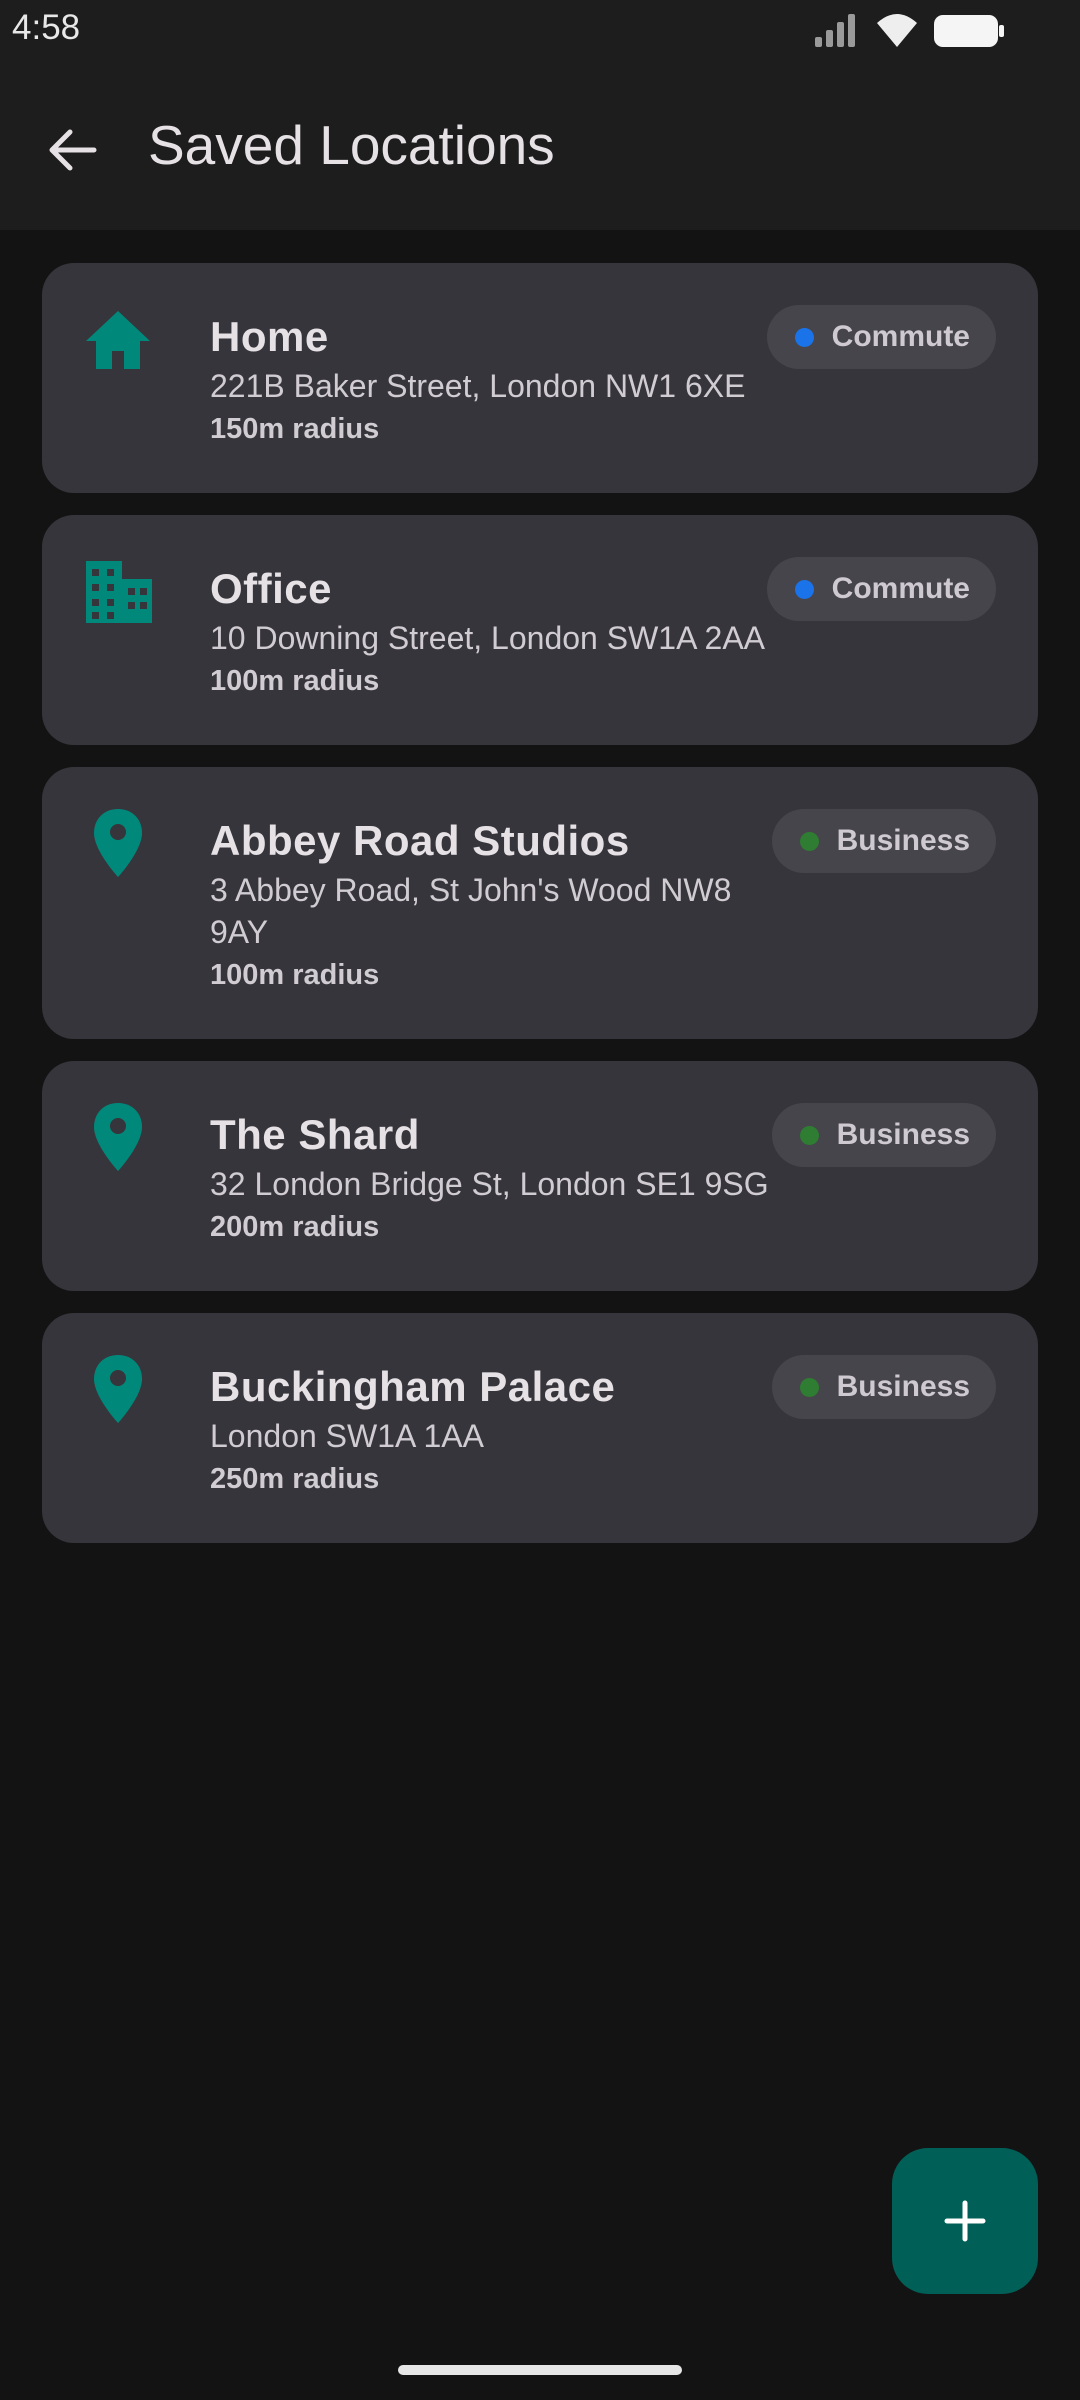 The width and height of the screenshot is (1080, 2400). Describe the element at coordinates (835, 30) in the screenshot. I see `signal-icon` at that location.